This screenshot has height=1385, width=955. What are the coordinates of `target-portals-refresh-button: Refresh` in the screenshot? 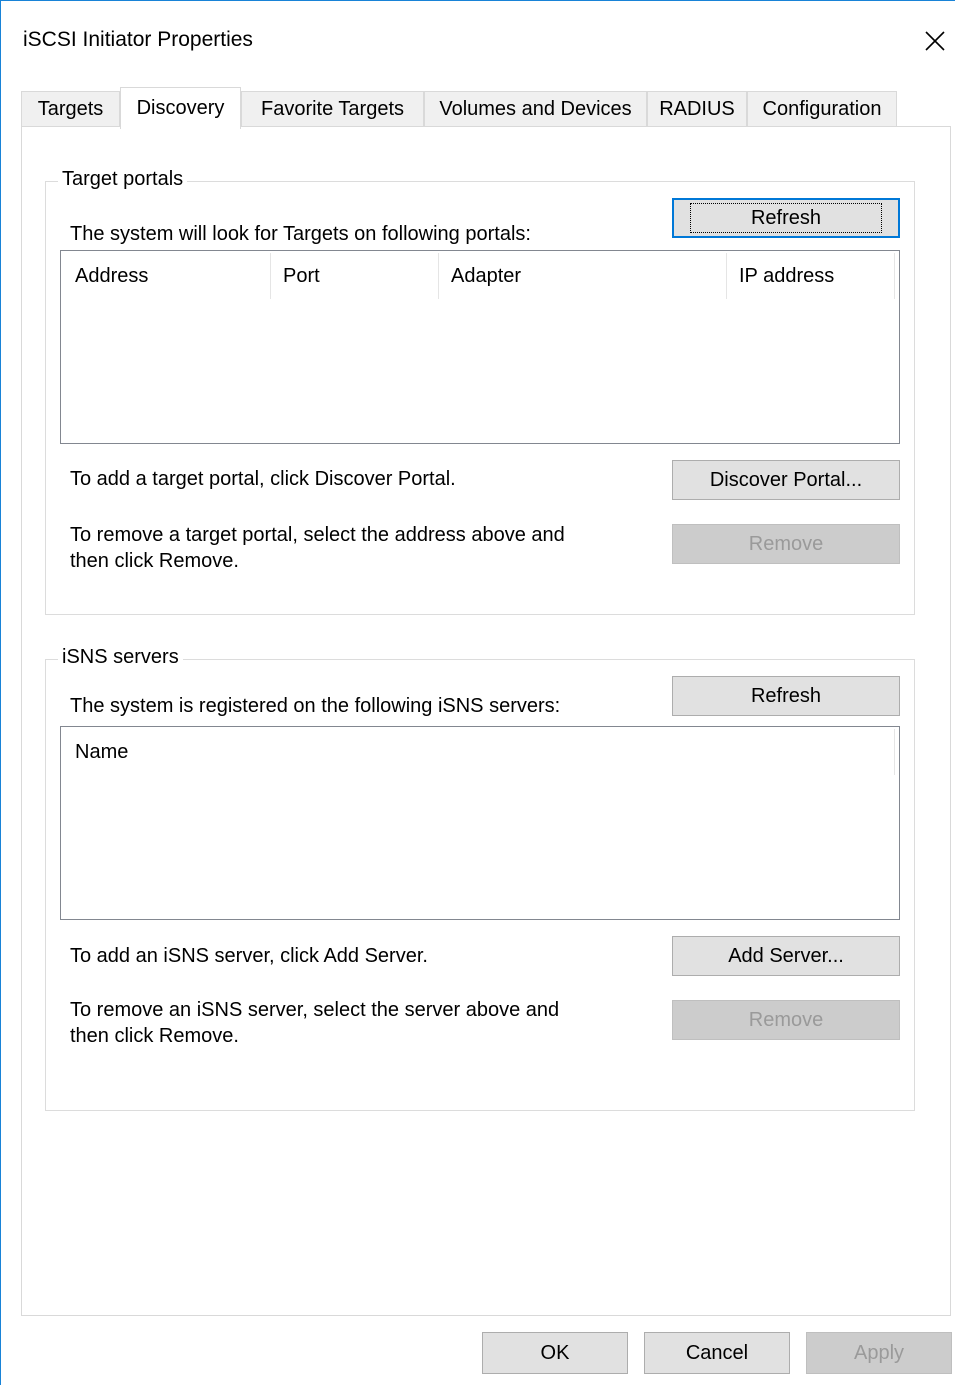 It's located at (786, 218).